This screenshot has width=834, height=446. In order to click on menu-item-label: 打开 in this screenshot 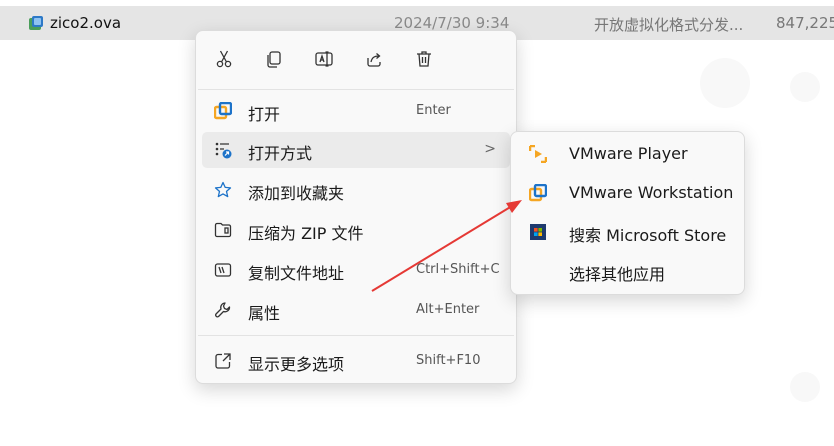, I will do `click(264, 114)`.